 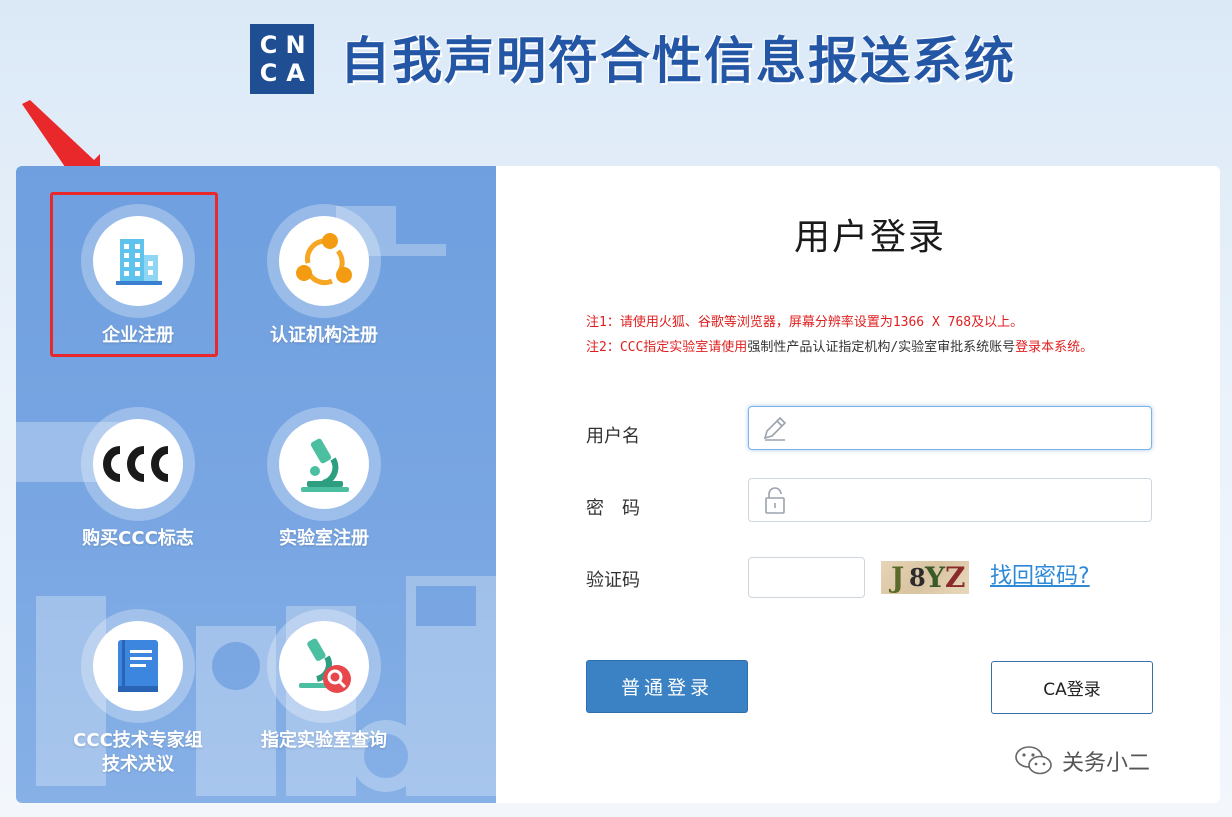 What do you see at coordinates (974, 500) in the screenshot?
I see `password-input` at bounding box center [974, 500].